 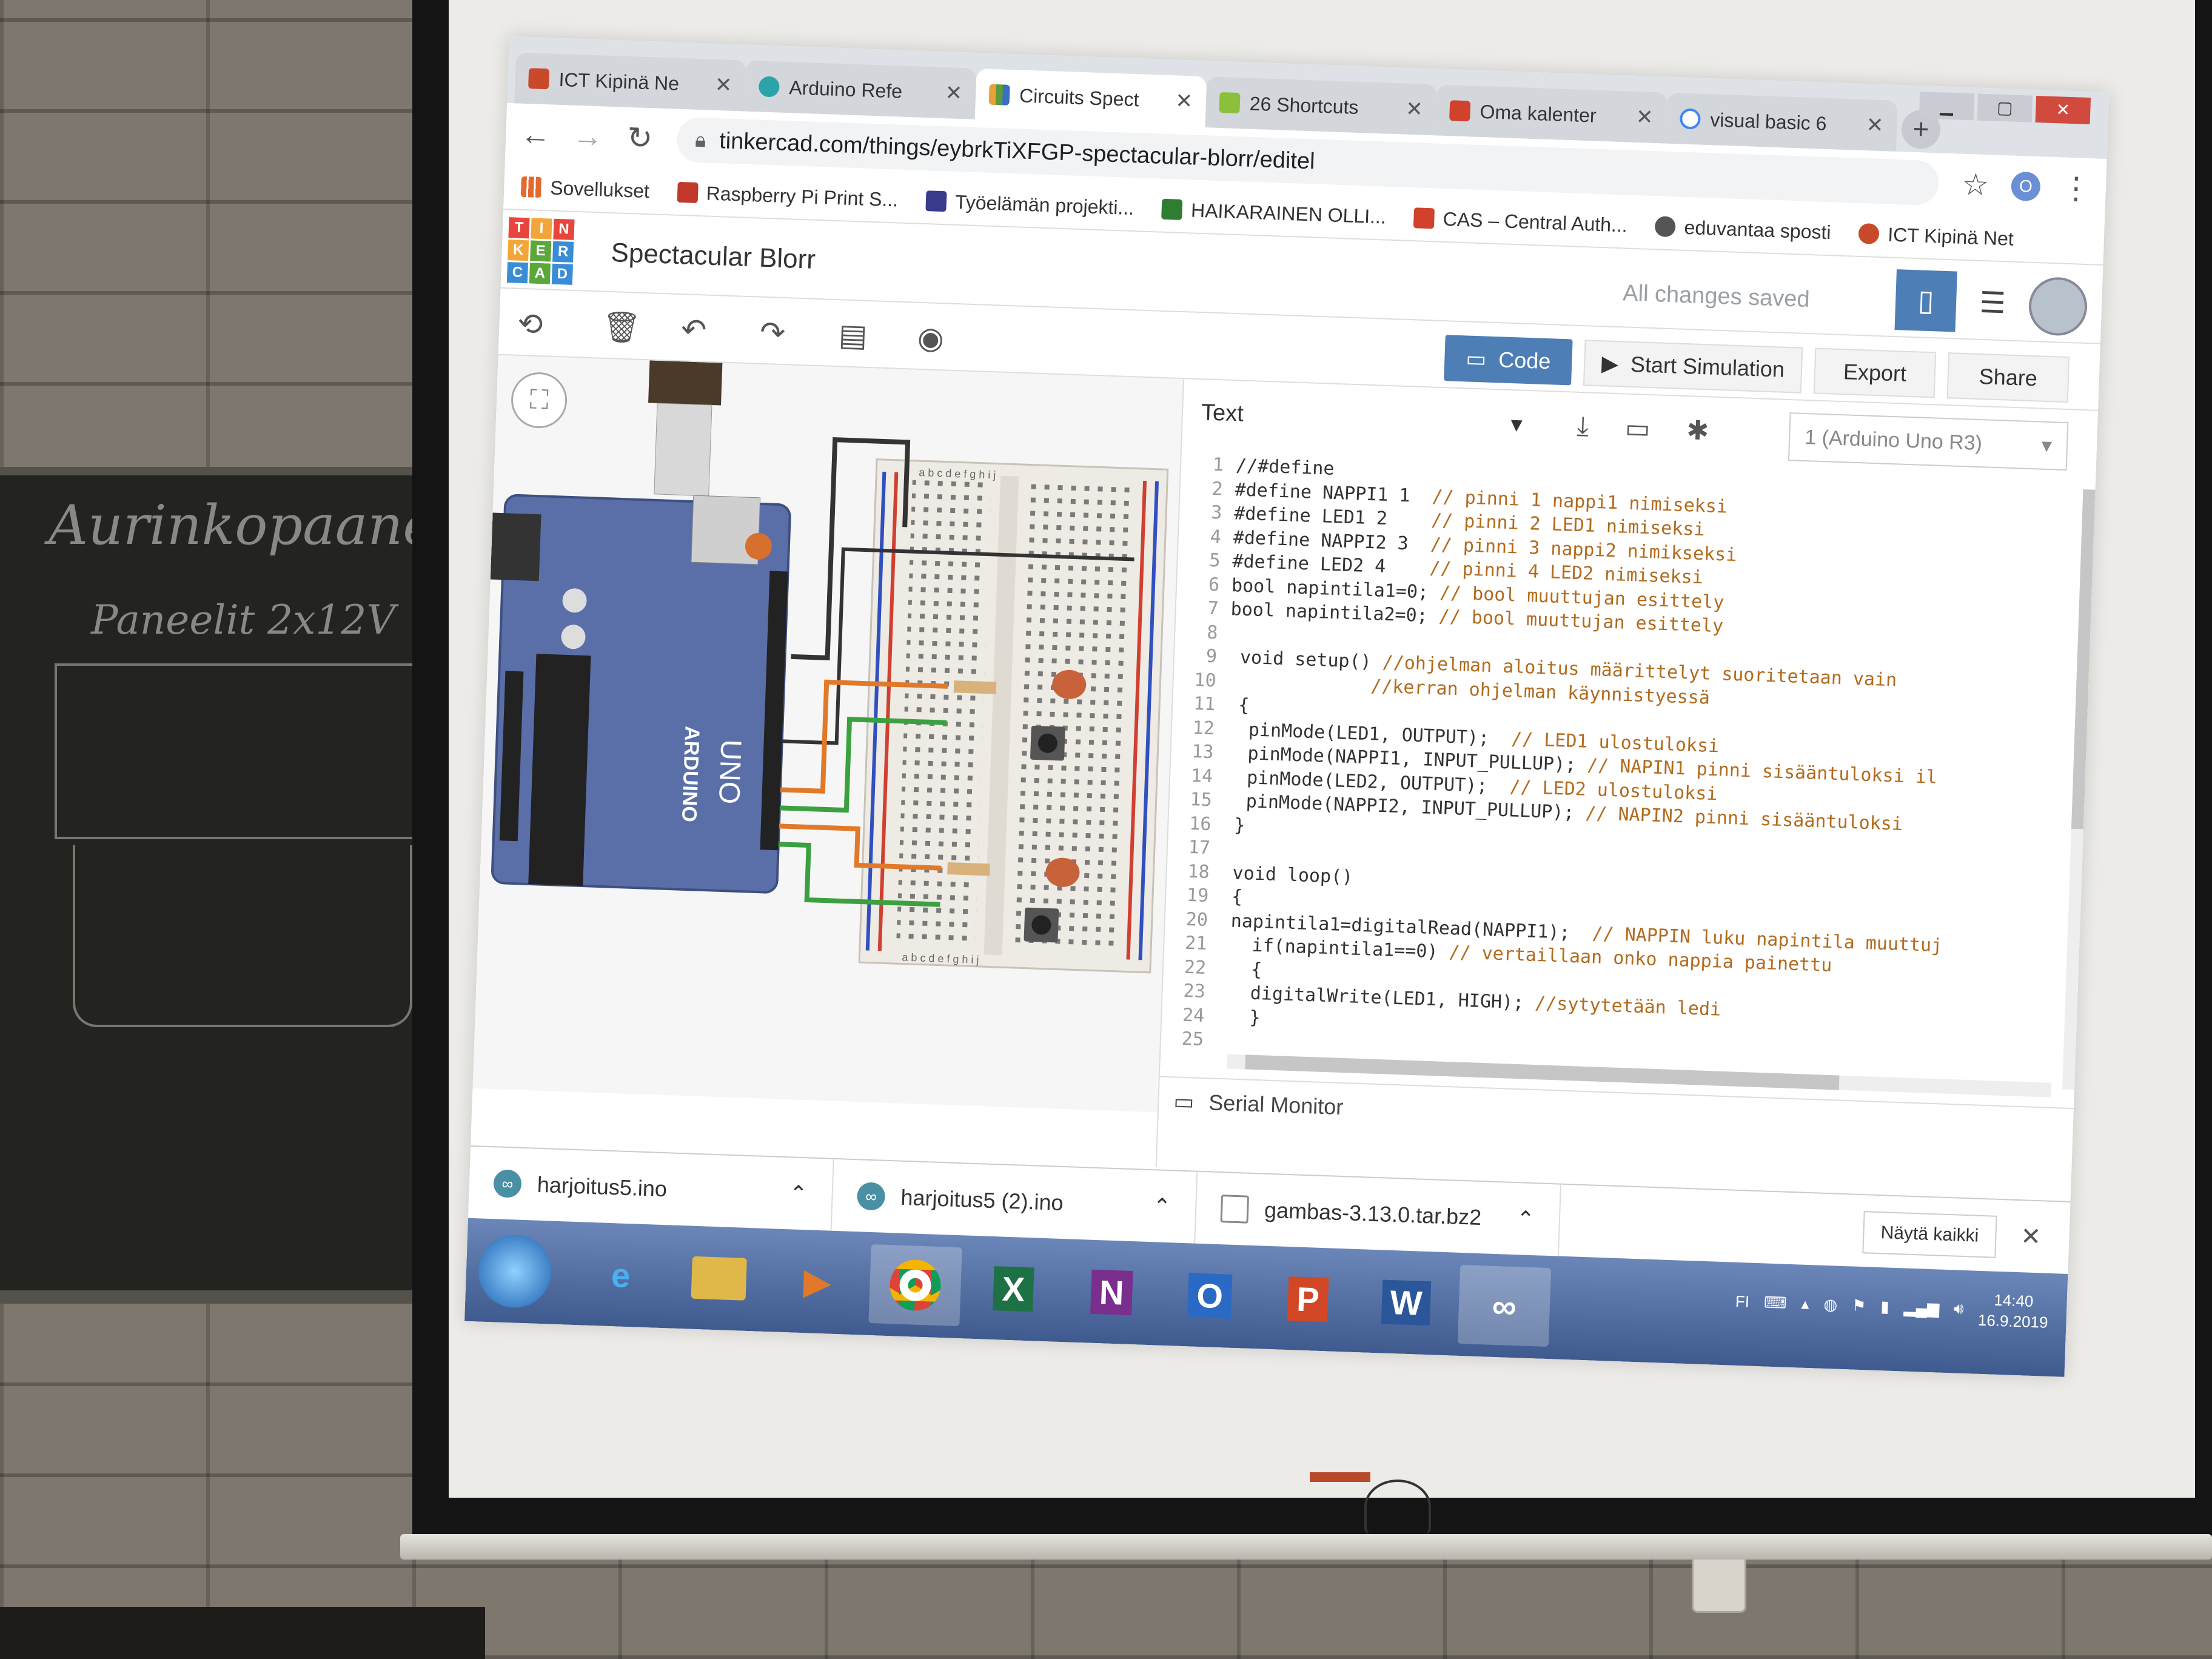 I want to click on app-glyph: O, so click(x=1210, y=1295).